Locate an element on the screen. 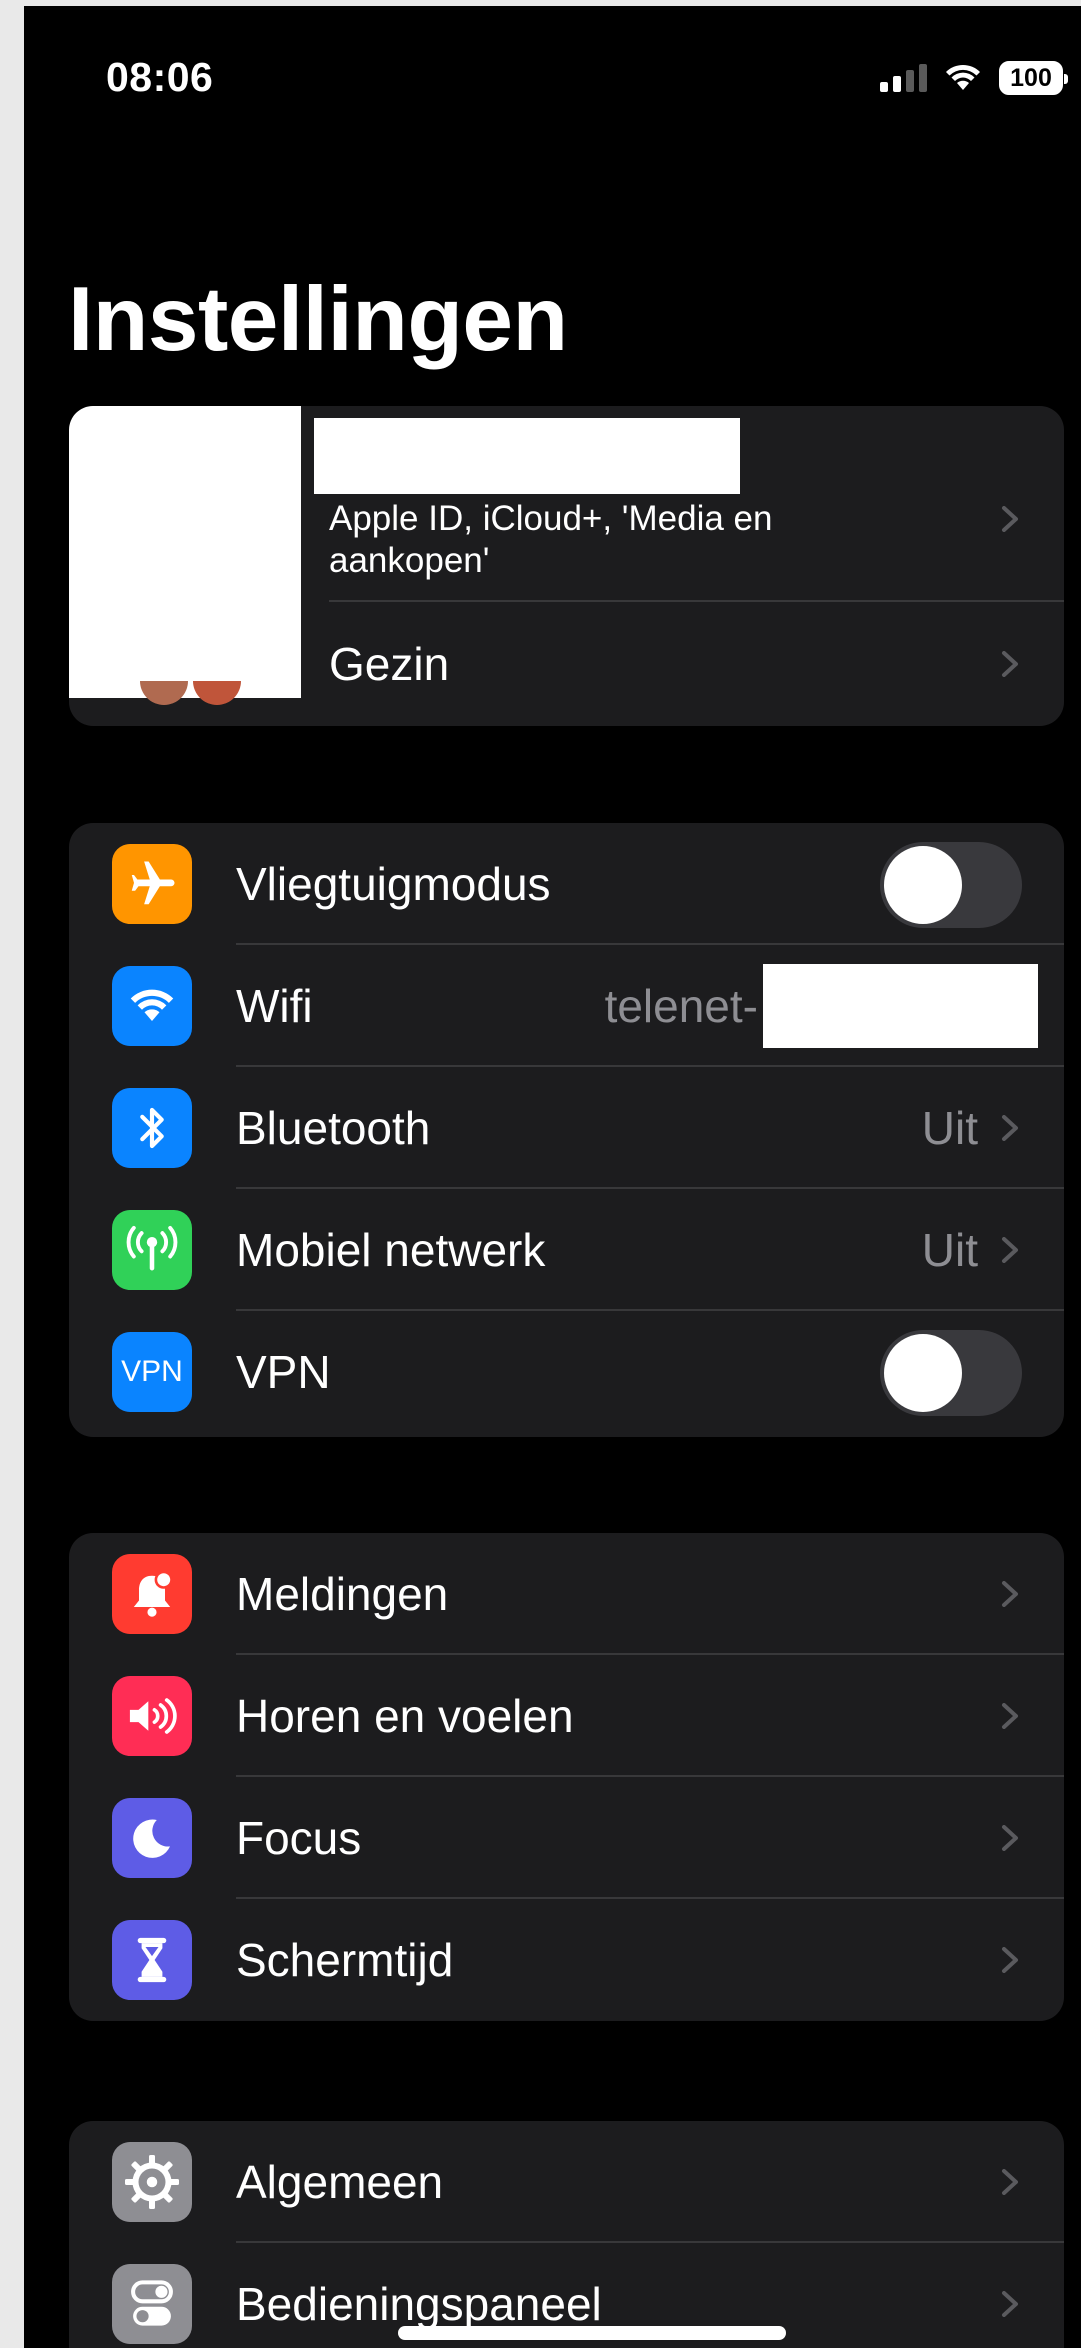 Image resolution: width=1081 pixels, height=2348 pixels. wifi-network-name: telenet- is located at coordinates (681, 1006).